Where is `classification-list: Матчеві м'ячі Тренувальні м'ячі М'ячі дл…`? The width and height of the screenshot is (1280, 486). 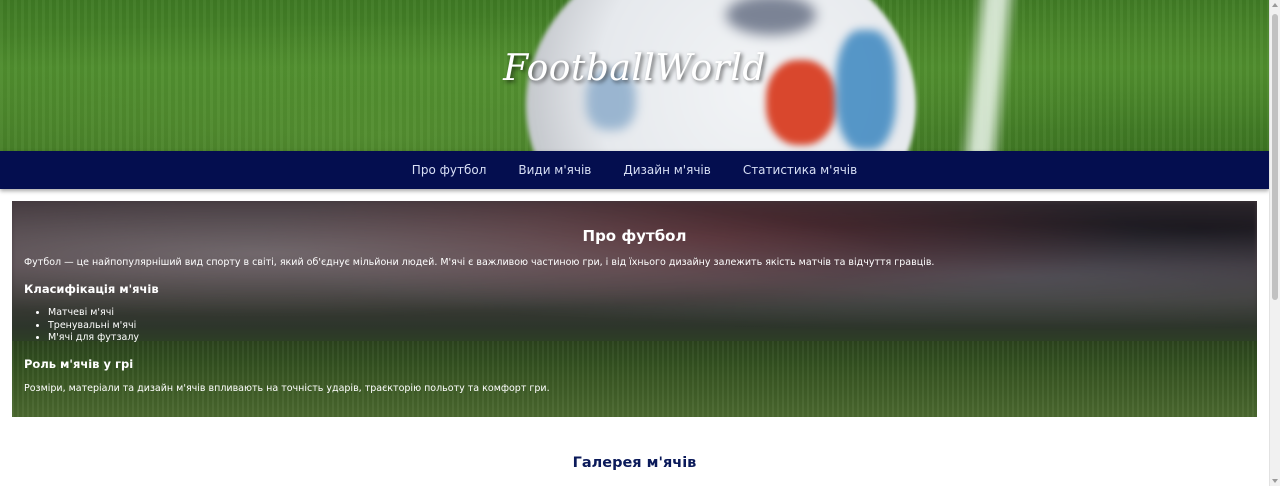
classification-list: Матчеві м'ячі Тренувальні м'ячі М'ячі дл… is located at coordinates (81, 326).